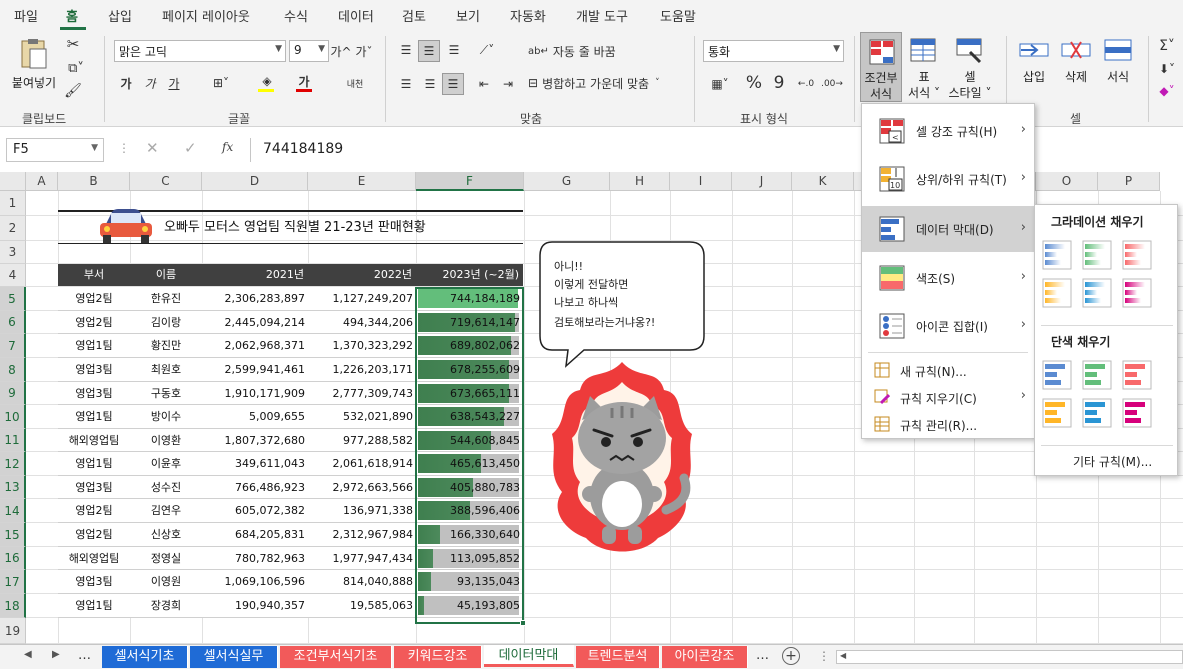 Image resolution: width=1183 pixels, height=669 pixels. What do you see at coordinates (126, 83) in the screenshot?
I see `bold-button: 가` at bounding box center [126, 83].